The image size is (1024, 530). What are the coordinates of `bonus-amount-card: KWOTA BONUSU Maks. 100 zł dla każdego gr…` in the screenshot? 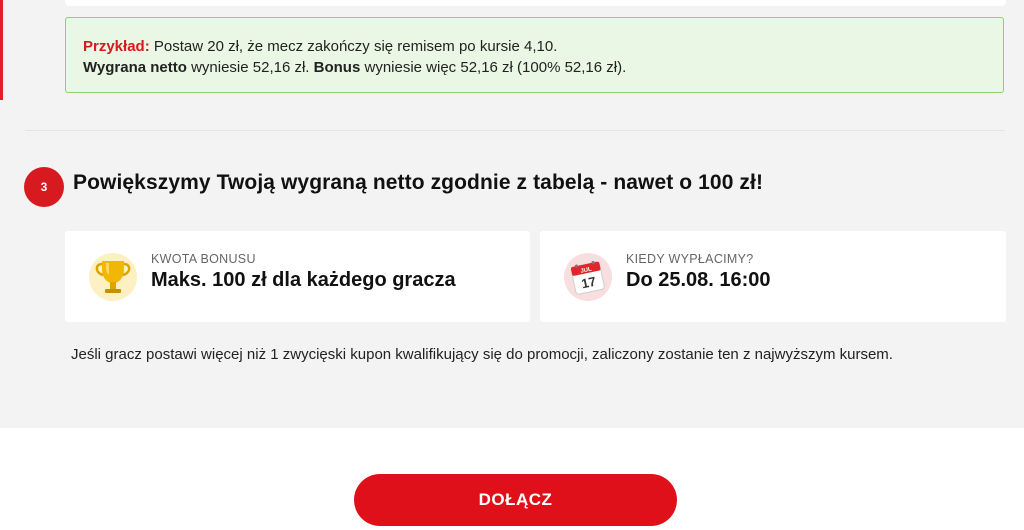 It's located at (297, 276).